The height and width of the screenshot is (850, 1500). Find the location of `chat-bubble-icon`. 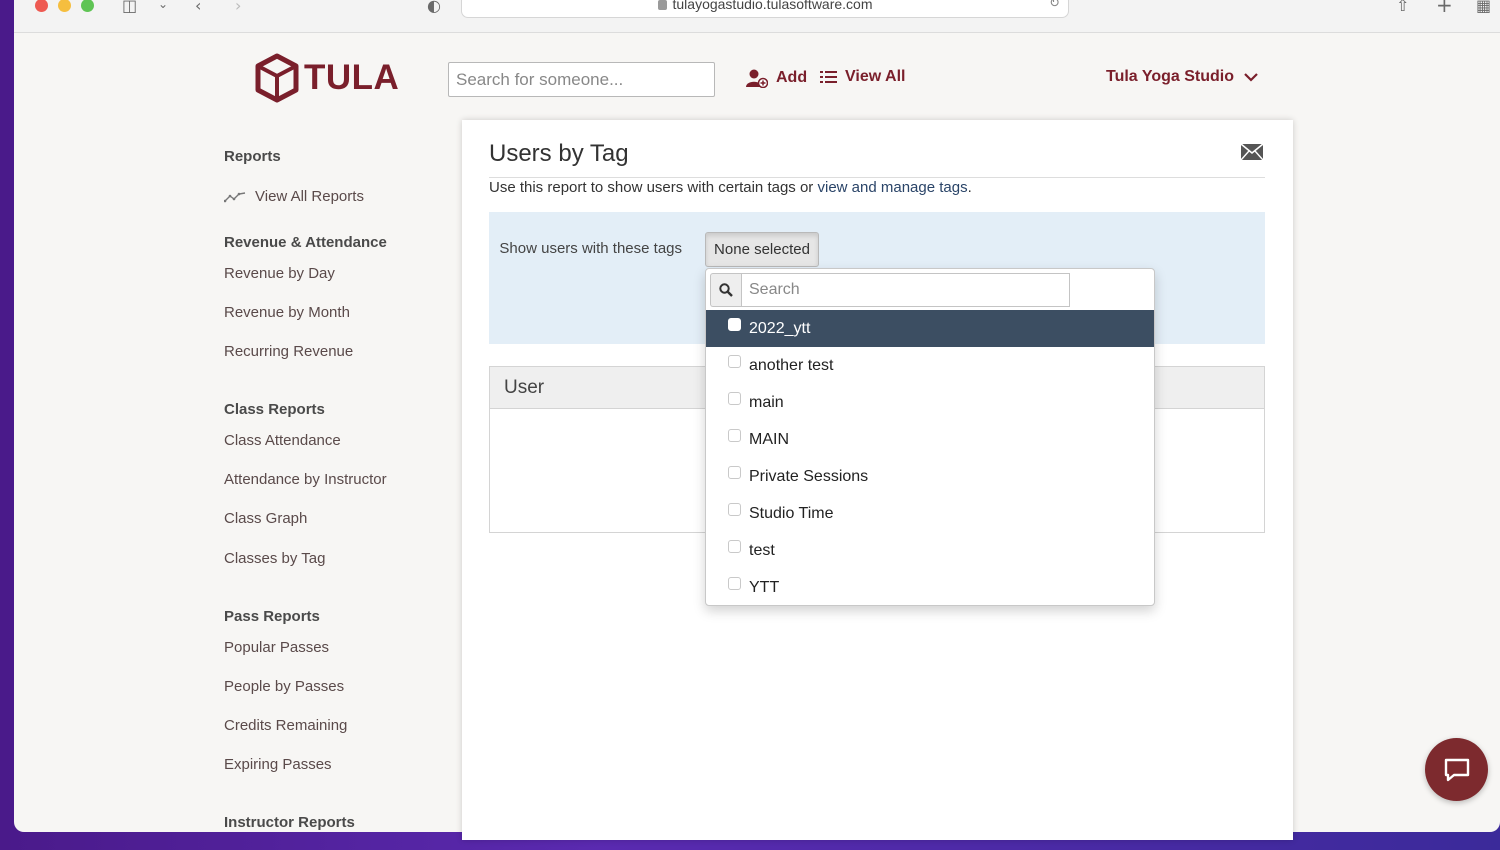

chat-bubble-icon is located at coordinates (1456, 769).